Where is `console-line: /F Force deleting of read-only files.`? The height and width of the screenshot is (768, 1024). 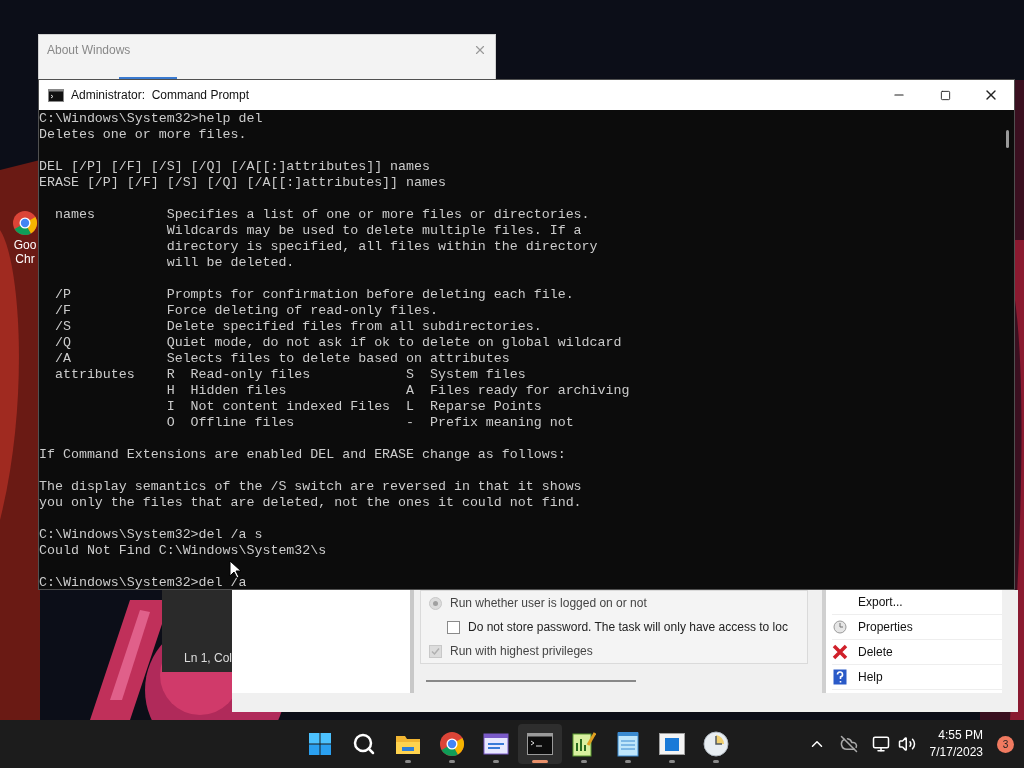
console-line: /F Force deleting of read-only files. is located at coordinates (245, 311).